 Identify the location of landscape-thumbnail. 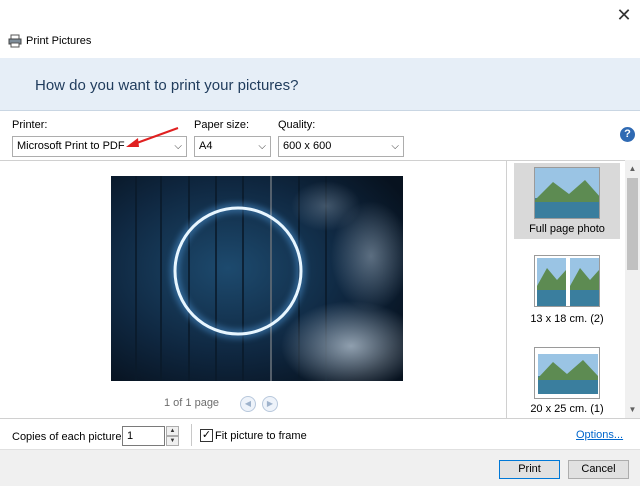
(567, 193).